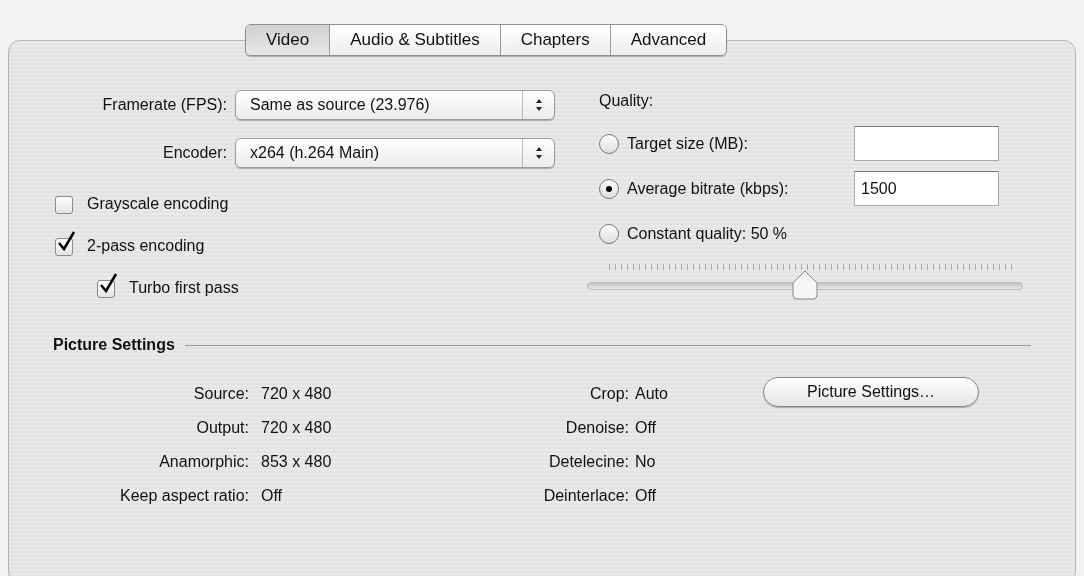 The width and height of the screenshot is (1084, 576). I want to click on tab: Audio & Subtitles, so click(414, 40).